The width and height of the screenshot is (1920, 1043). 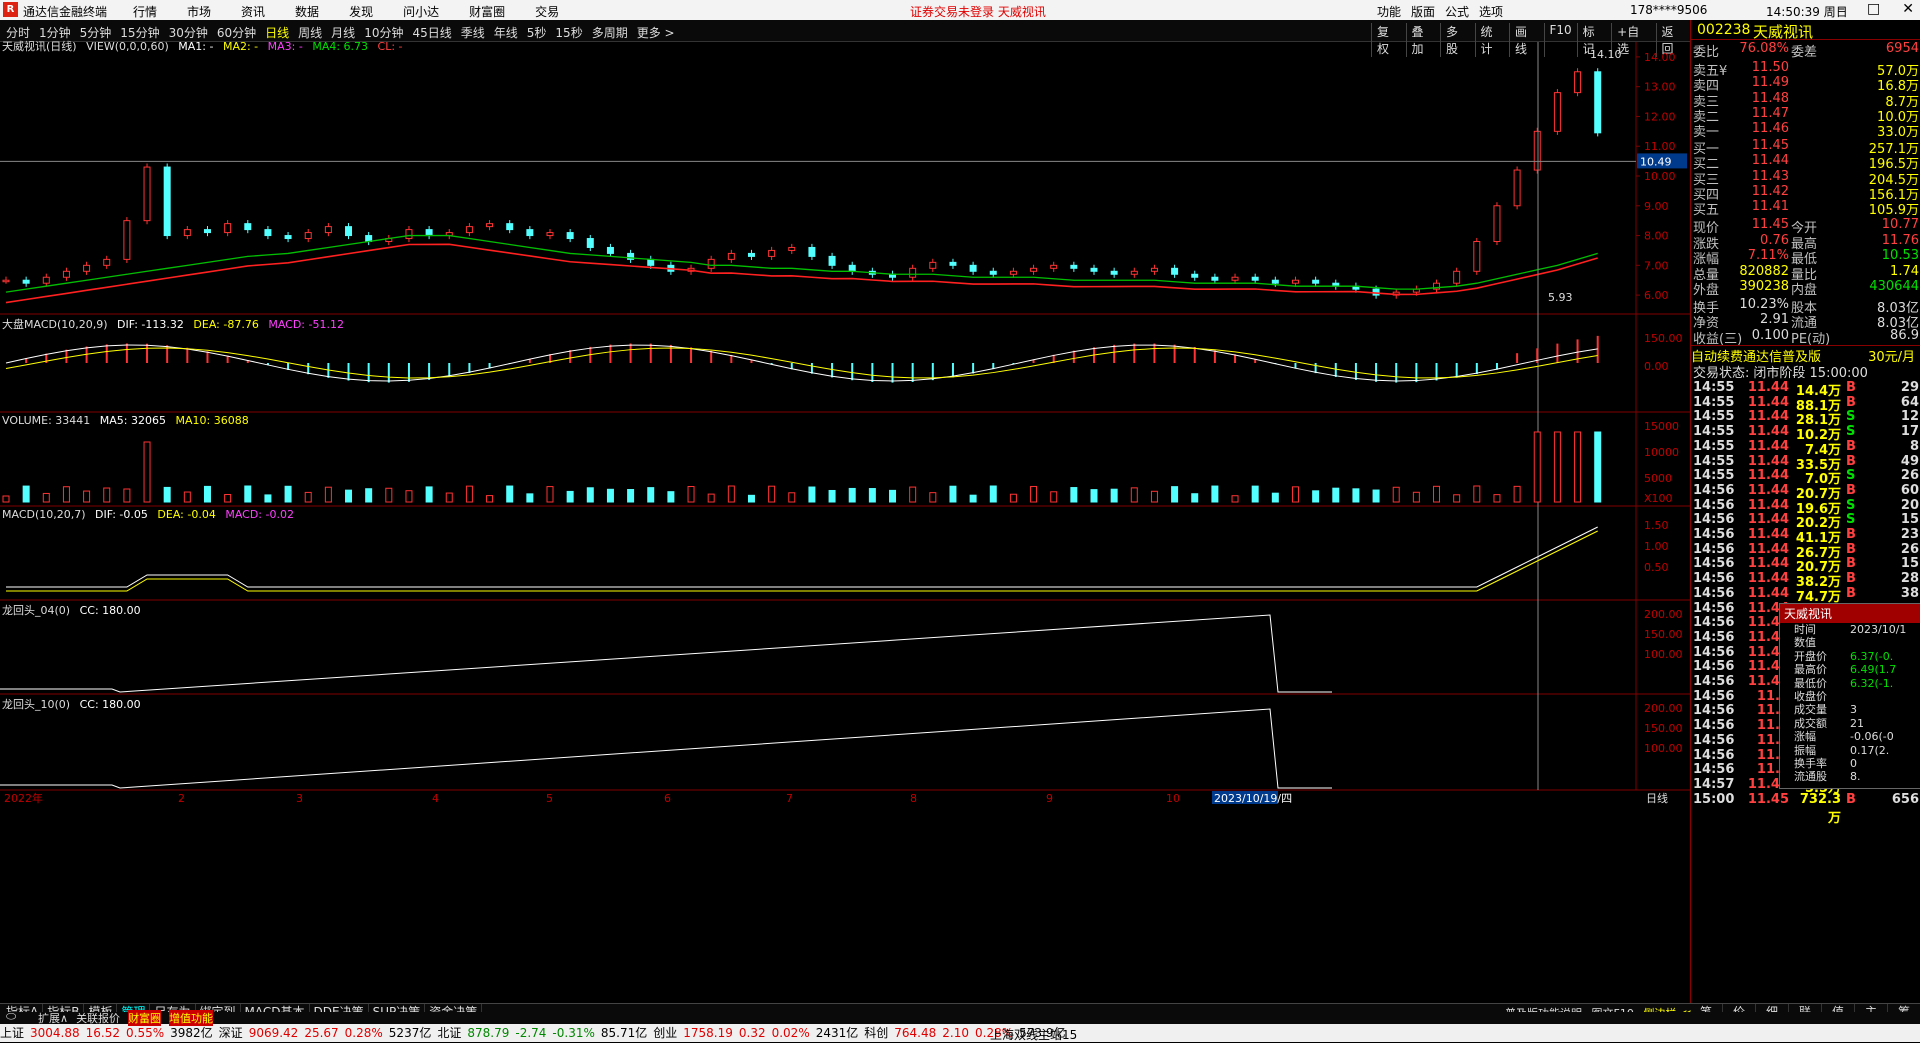 What do you see at coordinates (1873, 9) in the screenshot?
I see `maximize-icon: □` at bounding box center [1873, 9].